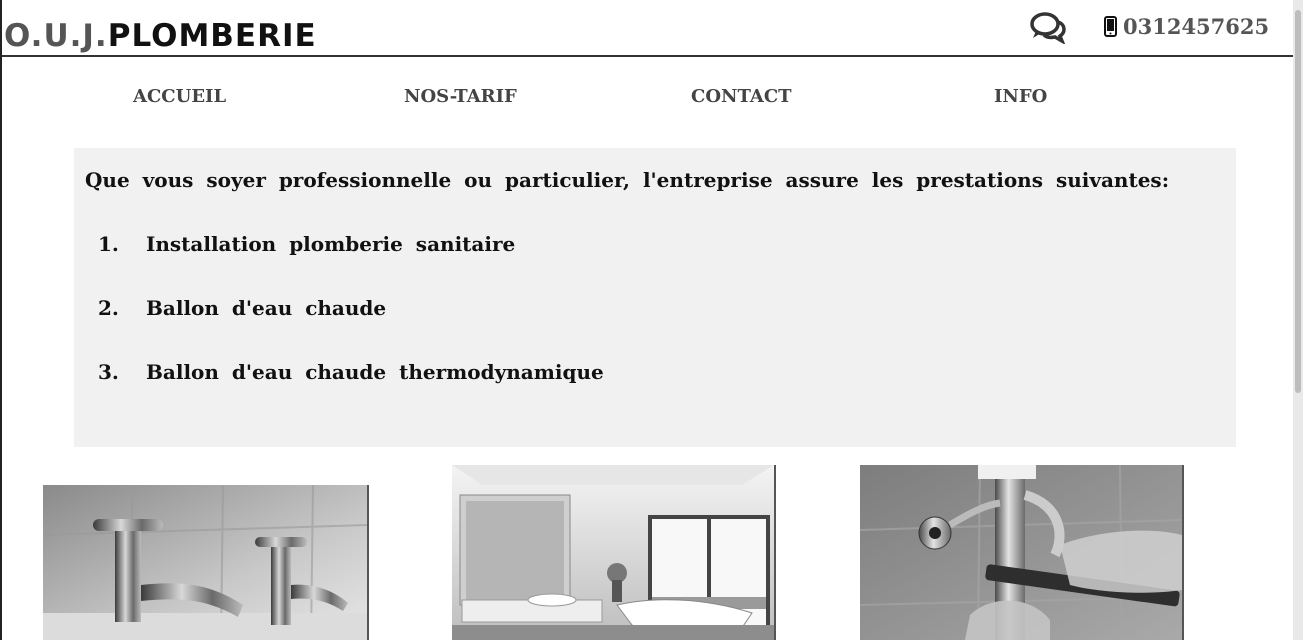 This screenshot has width=1303, height=640. Describe the element at coordinates (1298, 201) in the screenshot. I see `scrollbar-thumb` at that location.